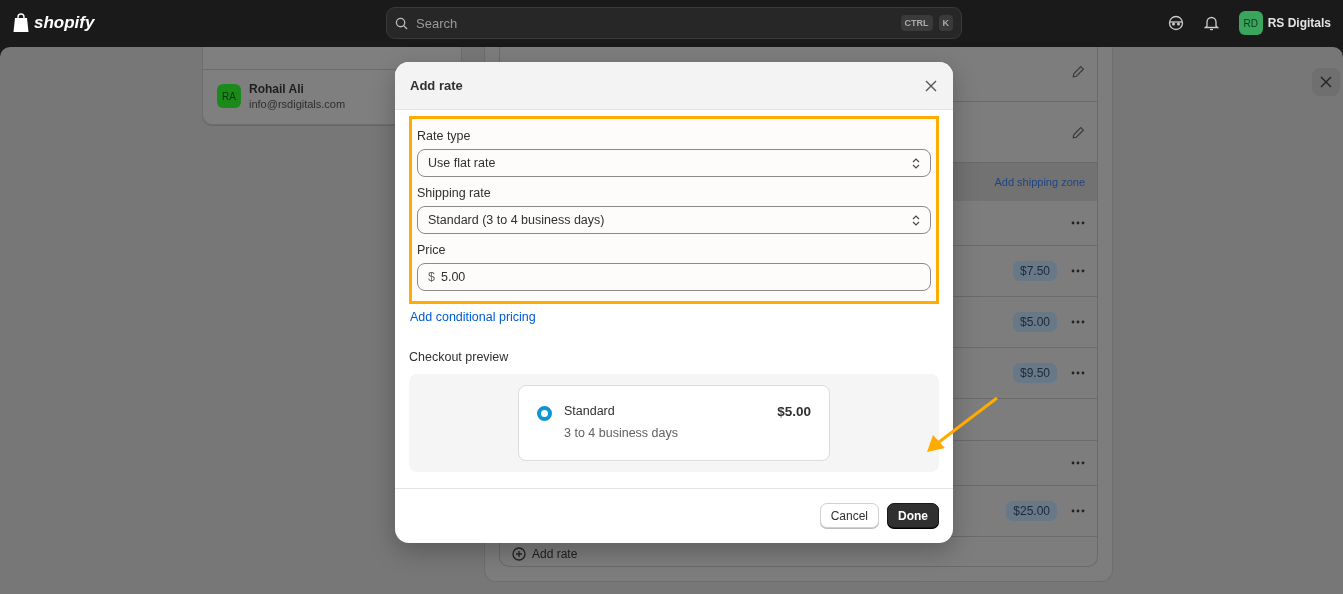 Image resolution: width=1343 pixels, height=594 pixels. Describe the element at coordinates (1299, 23) in the screenshot. I see `account-name: RS Digitals` at that location.